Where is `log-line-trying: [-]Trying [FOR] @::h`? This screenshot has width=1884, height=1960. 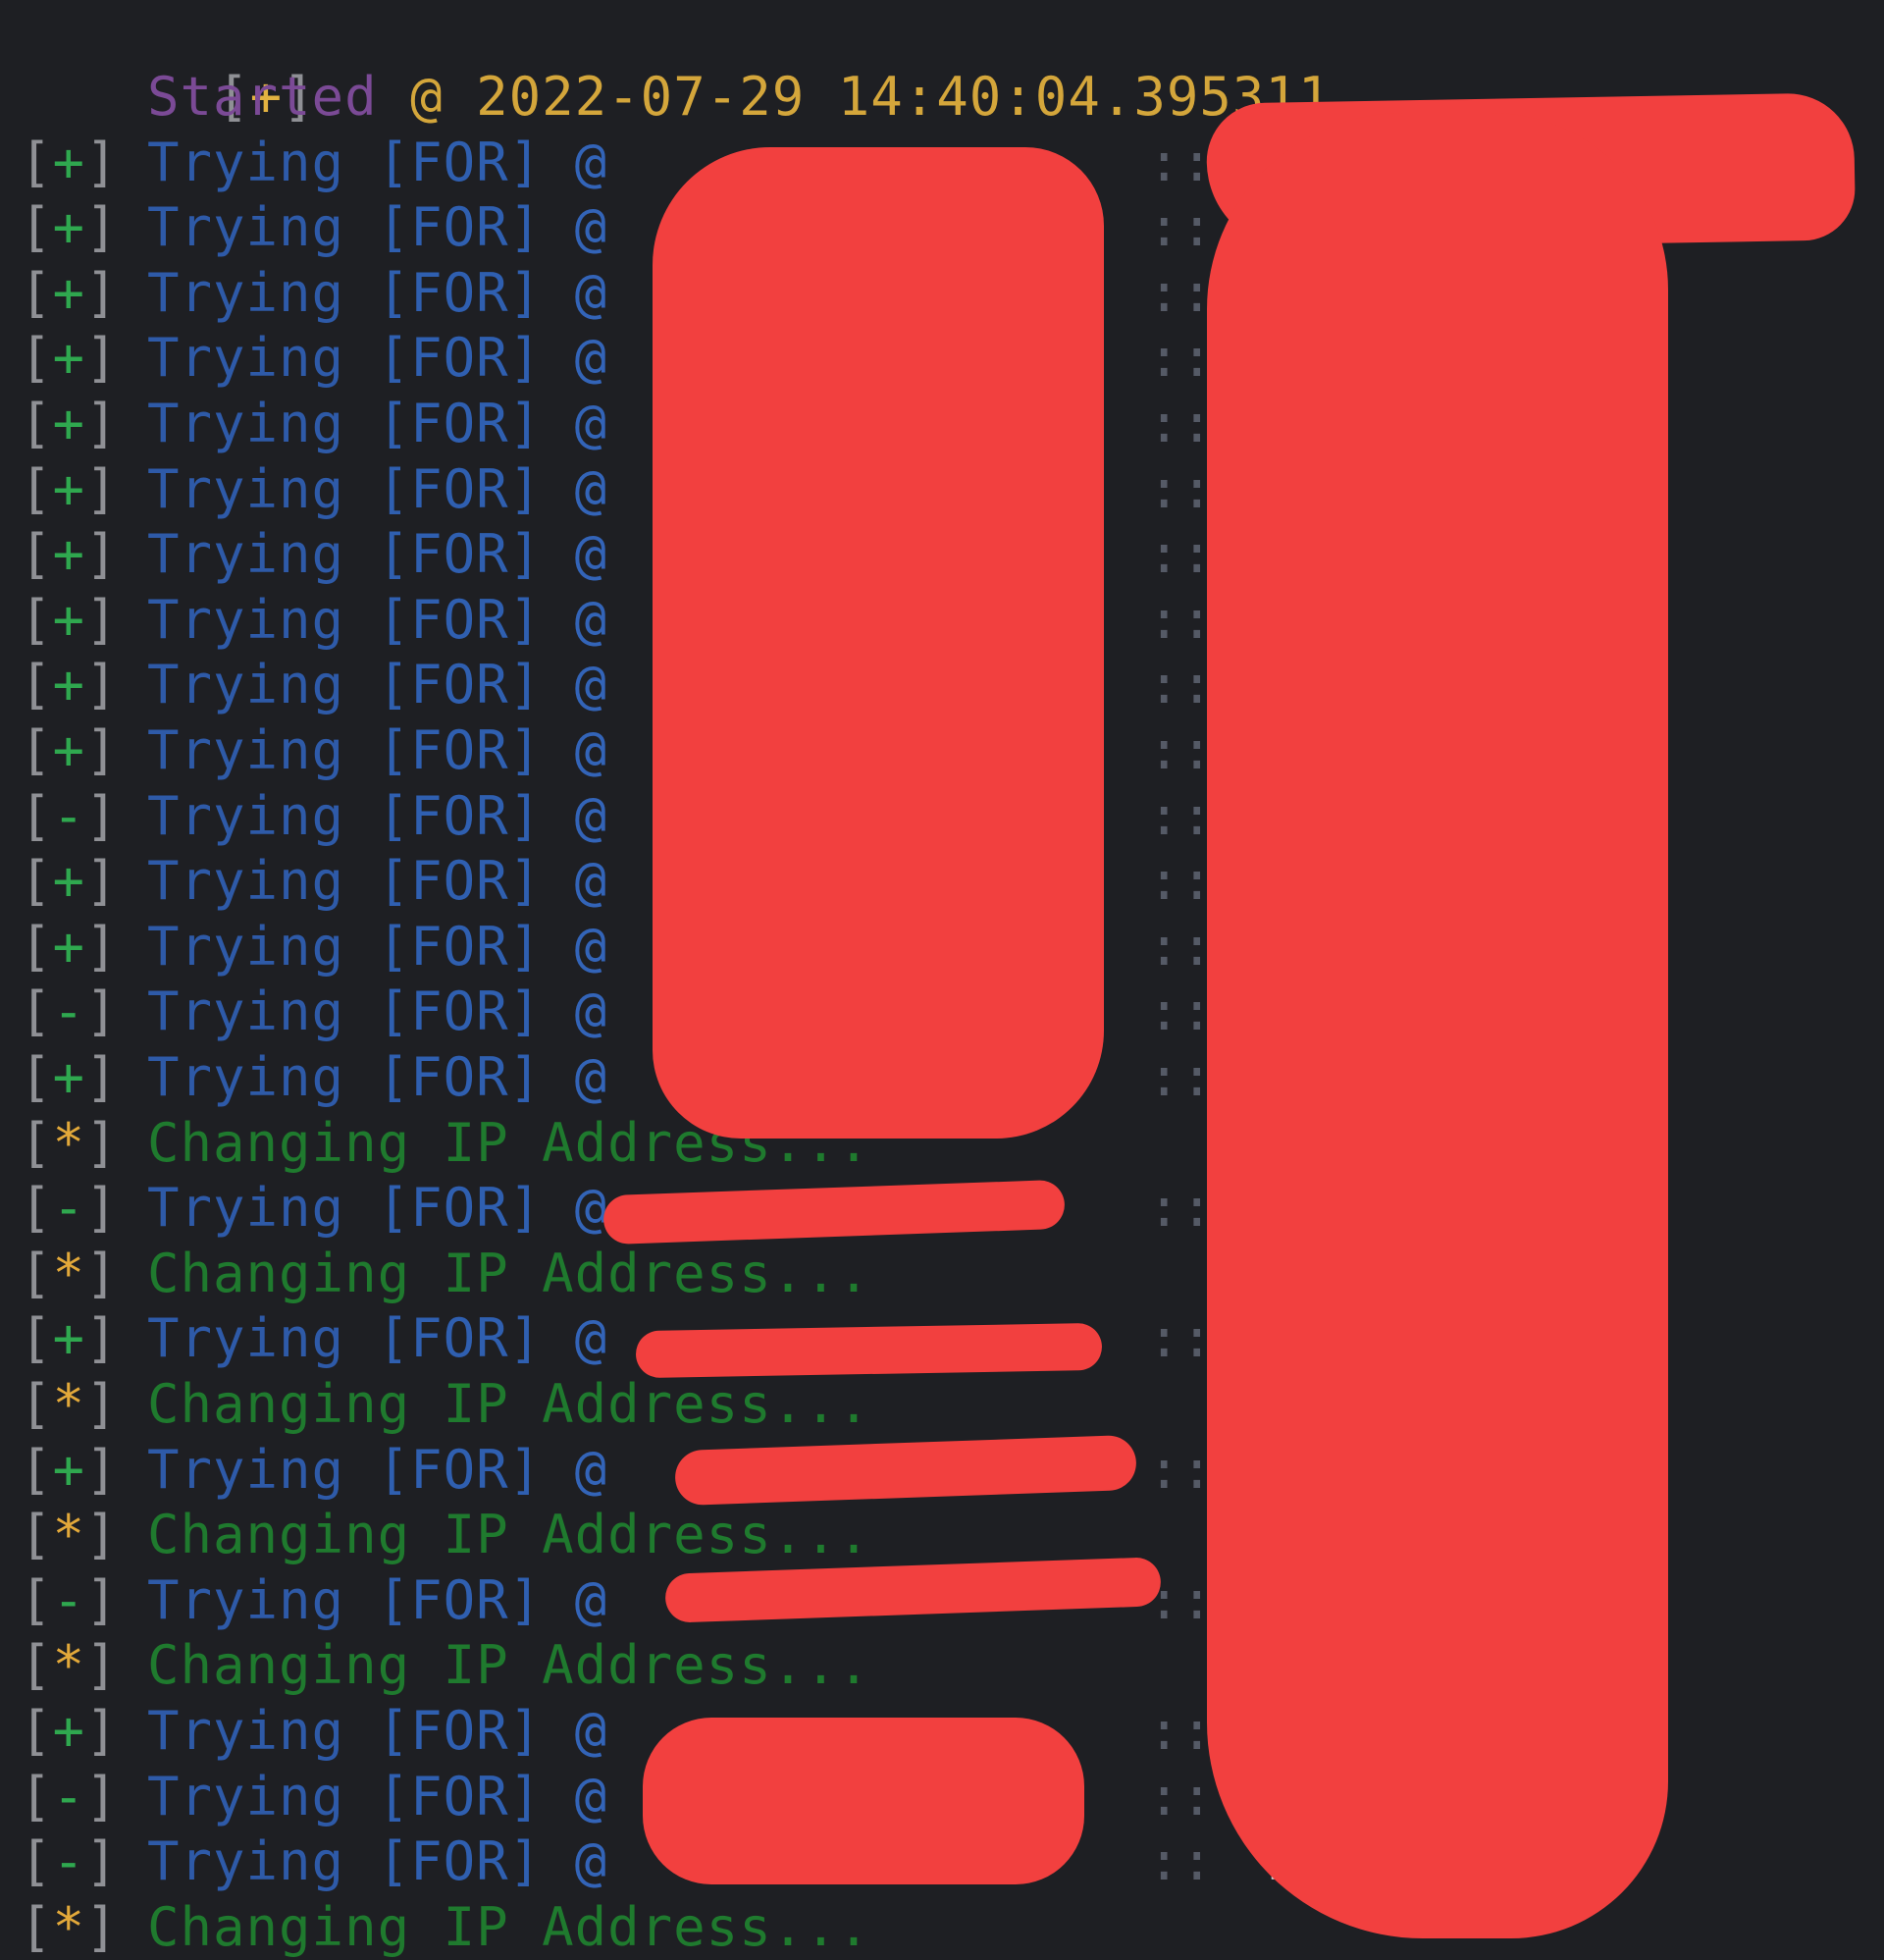 log-line-trying: [-]Trying [FOR] @::h is located at coordinates (660, 1600).